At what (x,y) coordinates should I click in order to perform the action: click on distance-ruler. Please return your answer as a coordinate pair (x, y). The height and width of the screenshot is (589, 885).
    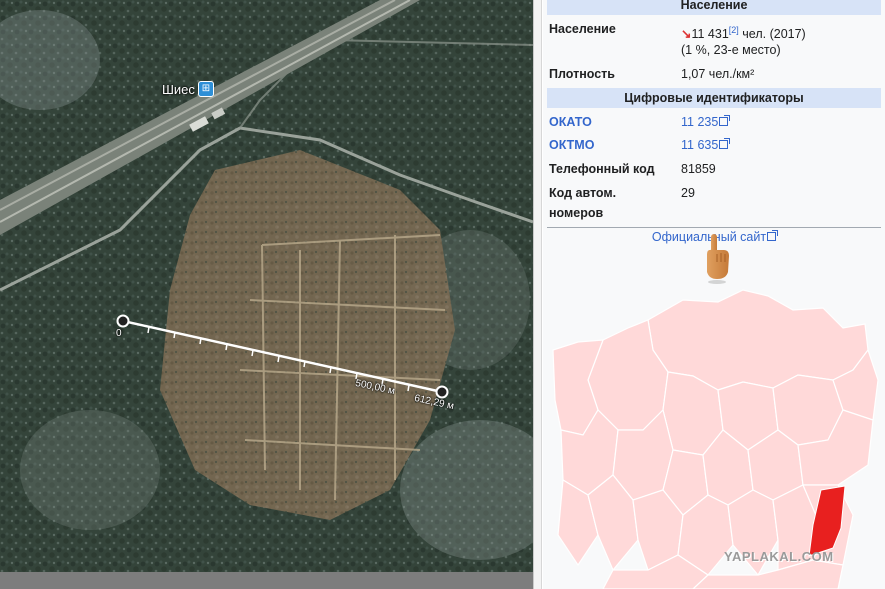
    Looking at the image, I should click on (282, 356).